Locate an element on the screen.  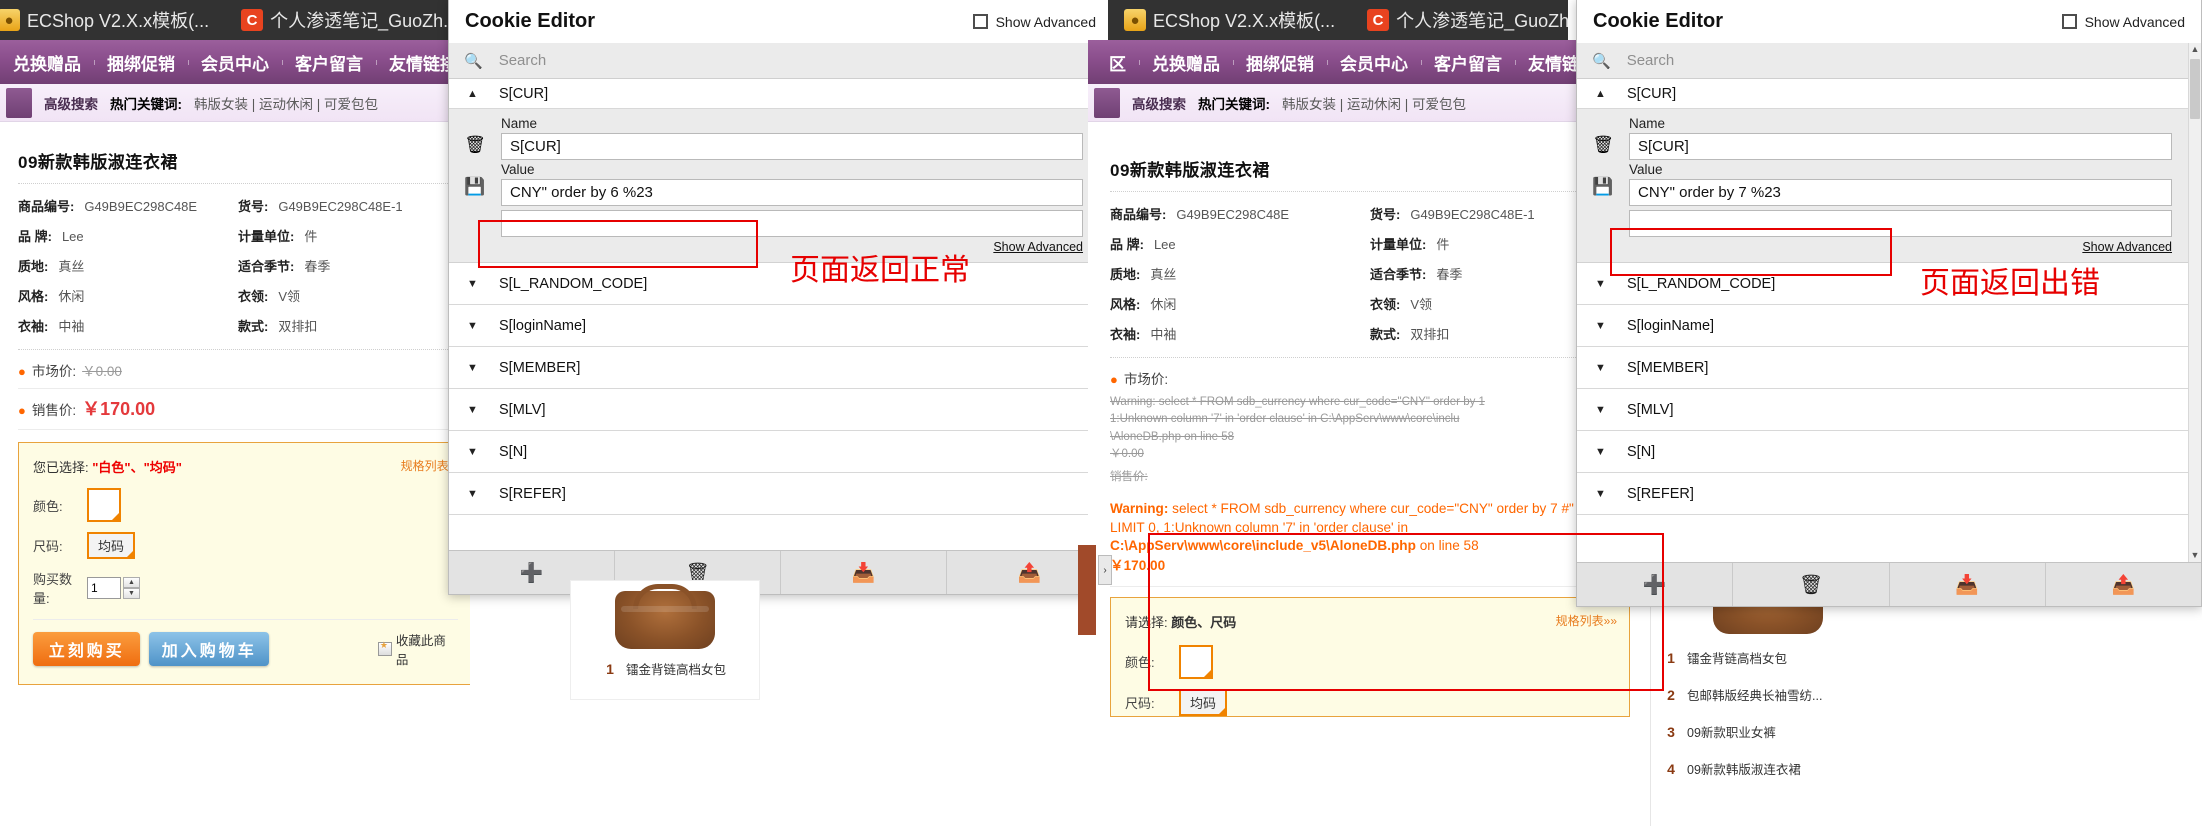
cookie-editor-footer: ➕ 🗑 📥 📤 is located at coordinates (1889, 584).